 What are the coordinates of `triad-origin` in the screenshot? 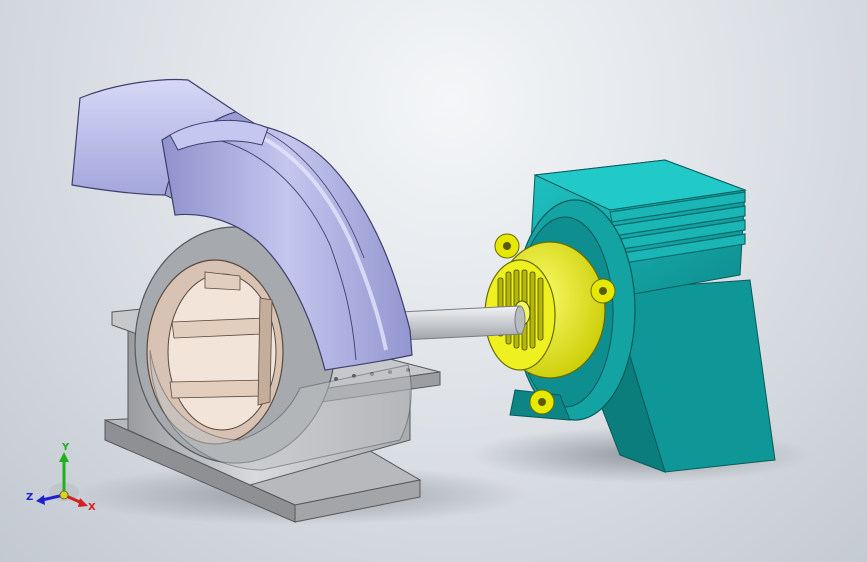 It's located at (64, 495).